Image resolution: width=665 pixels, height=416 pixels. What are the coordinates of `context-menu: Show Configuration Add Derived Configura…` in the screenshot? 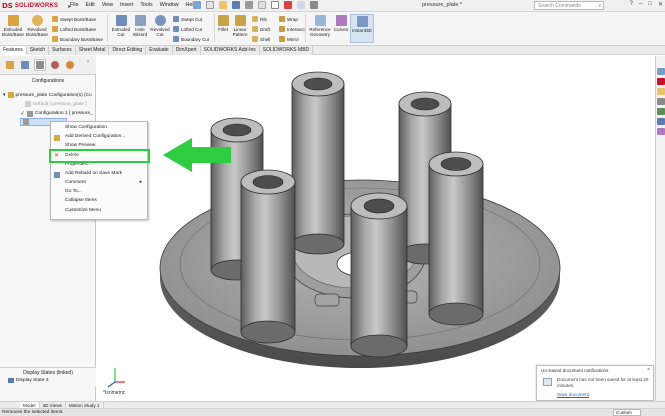 It's located at (99, 170).